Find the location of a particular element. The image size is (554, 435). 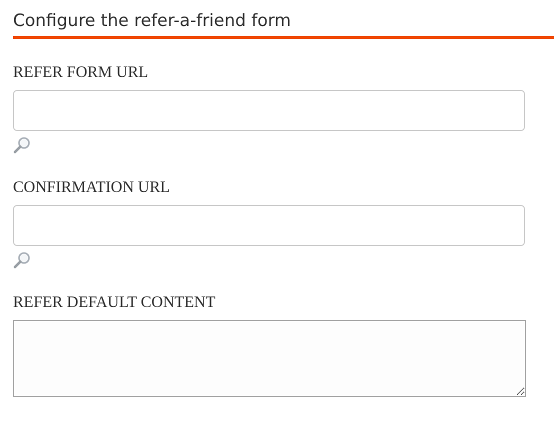

field-label: REFER DEFAULT CONTENT is located at coordinates (114, 303).